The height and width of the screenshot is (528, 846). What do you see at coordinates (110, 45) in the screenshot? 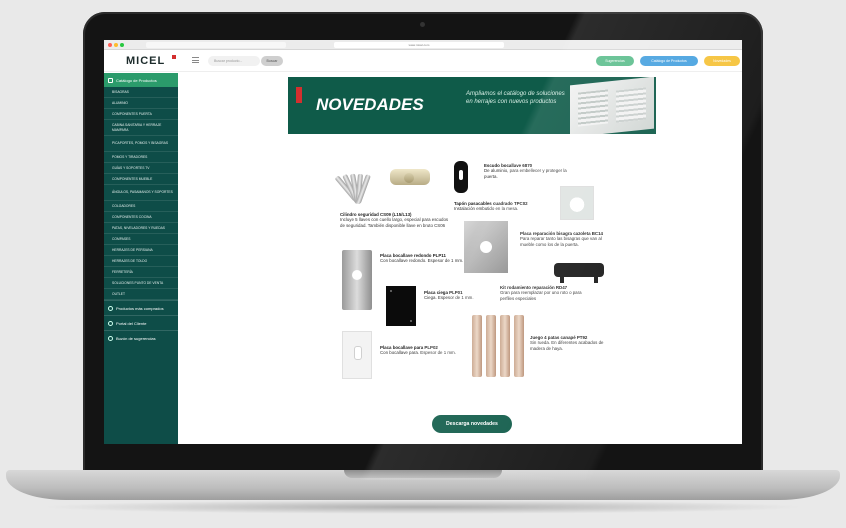
I see `close-window-button` at bounding box center [110, 45].